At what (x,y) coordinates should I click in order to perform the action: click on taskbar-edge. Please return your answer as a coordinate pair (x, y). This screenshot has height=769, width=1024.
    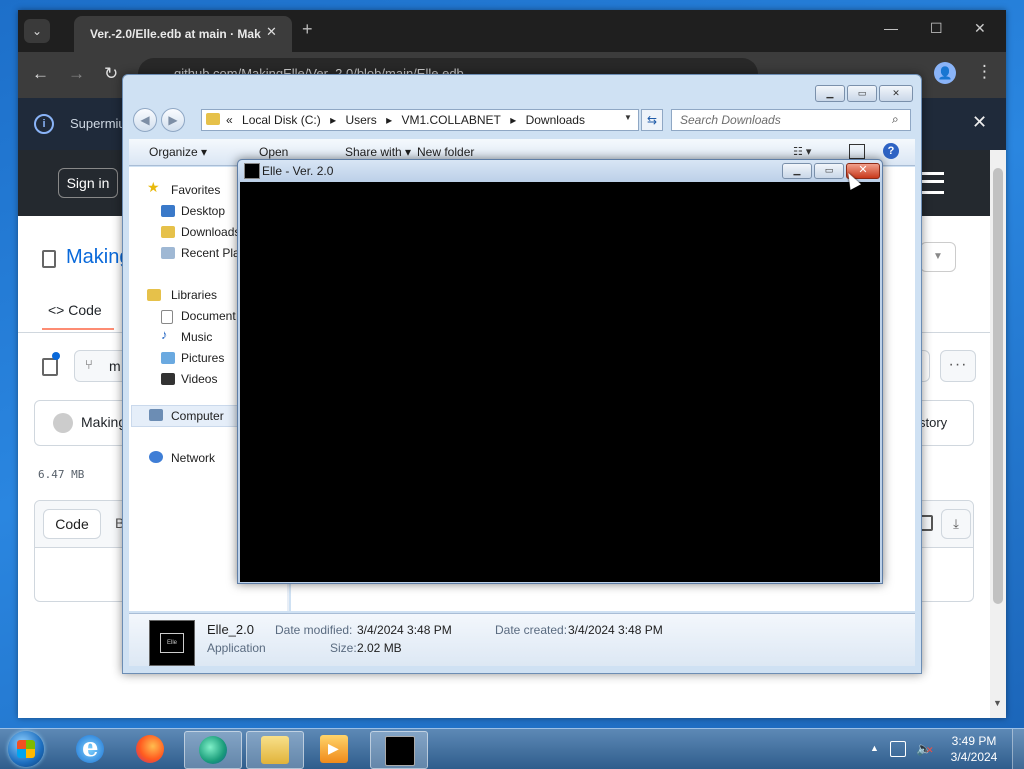
    Looking at the image, I should click on (213, 750).